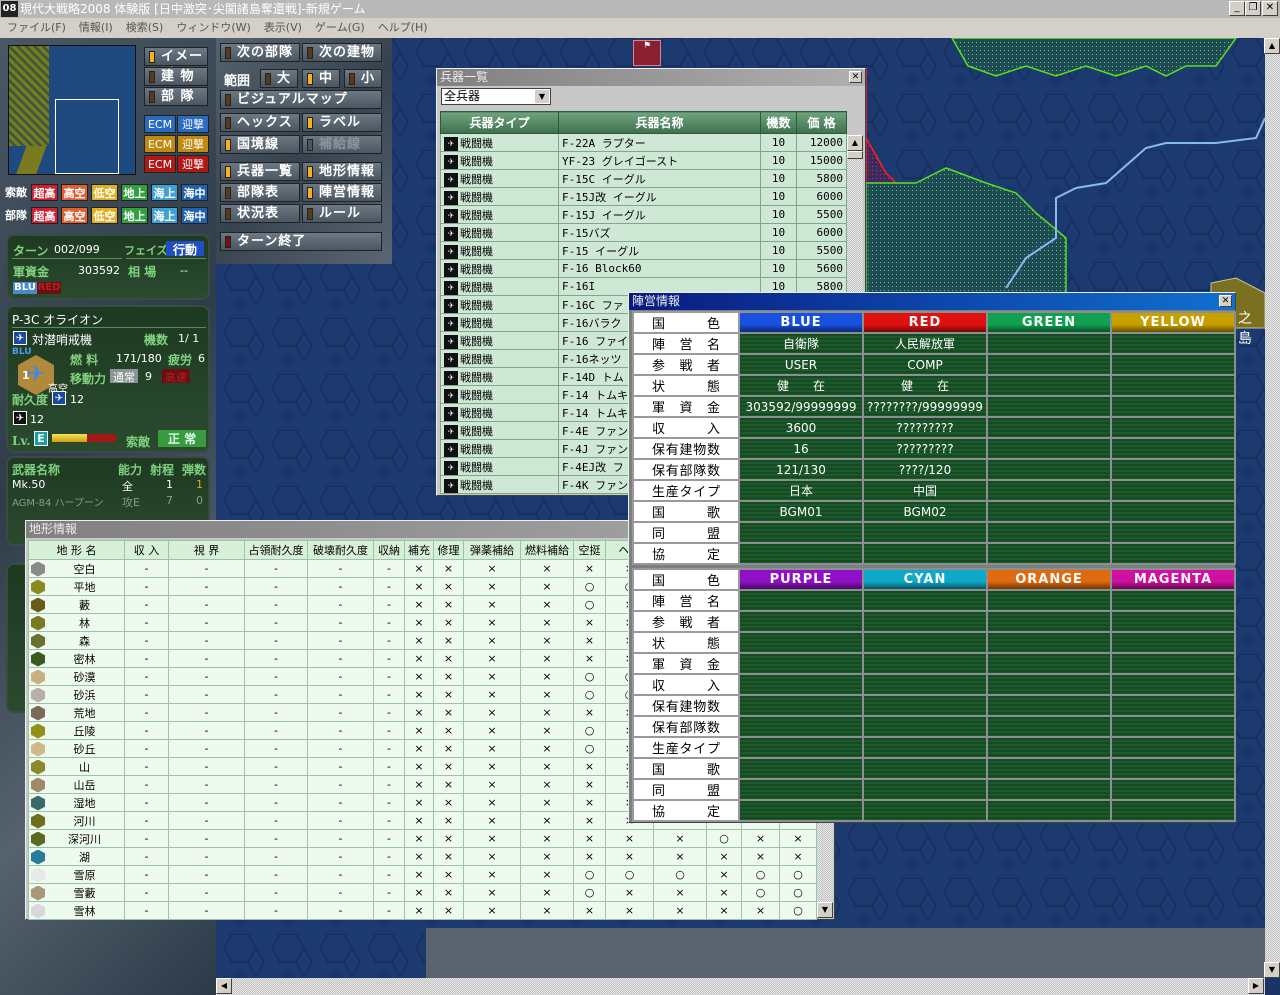  I want to click on map-unit-icon: ⚑, so click(647, 53).